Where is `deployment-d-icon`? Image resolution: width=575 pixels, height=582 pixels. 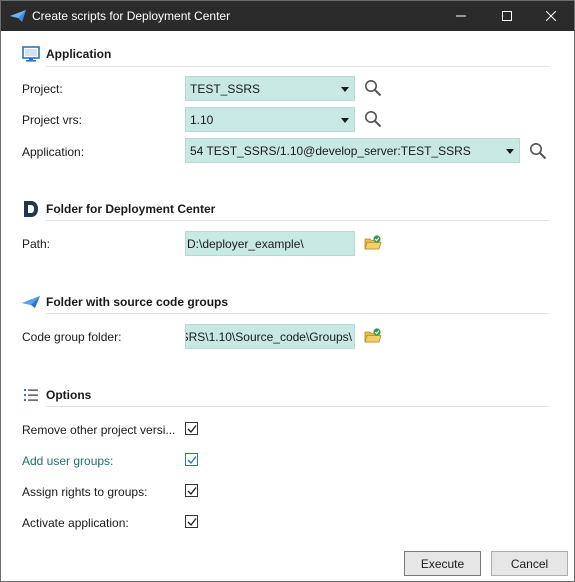
deployment-d-icon is located at coordinates (31, 209).